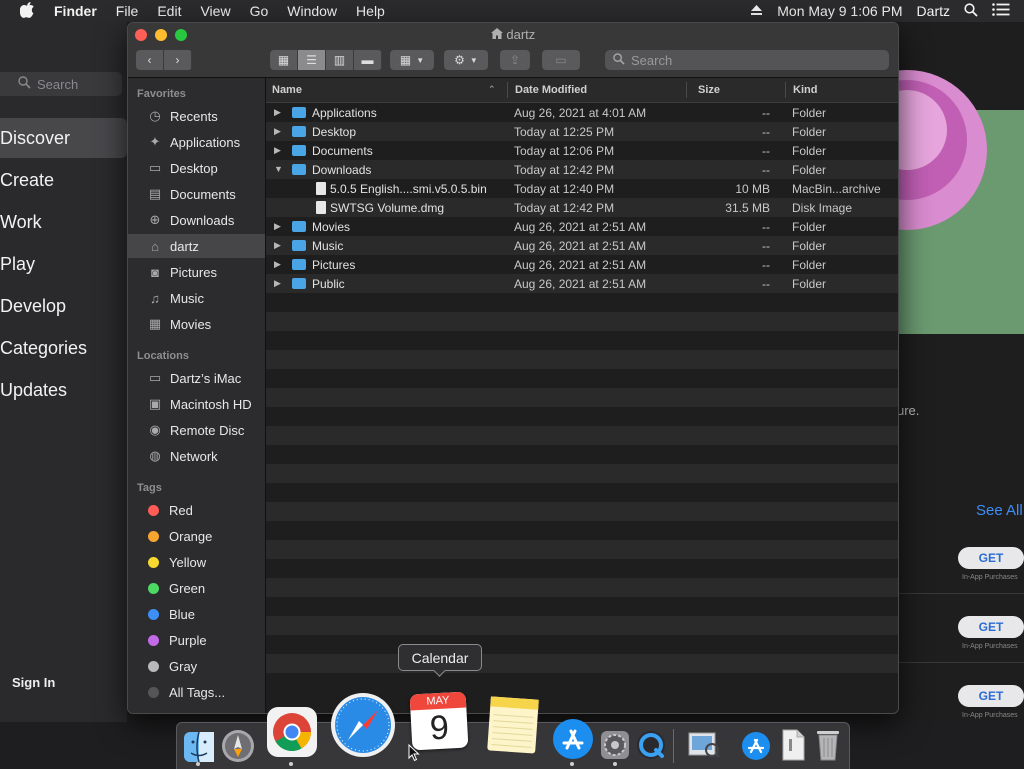 This screenshot has height=769, width=1024. Describe the element at coordinates (756, 11) in the screenshot. I see `eject-icon` at that location.